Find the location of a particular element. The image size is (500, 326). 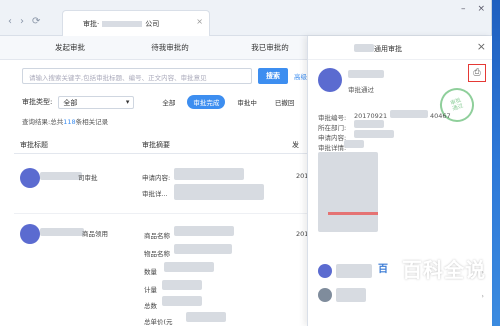

filter-row: 审批类型: 全部 ▾ 全部 审批完成 审批中 已撤回 is located at coordinates (161, 102).